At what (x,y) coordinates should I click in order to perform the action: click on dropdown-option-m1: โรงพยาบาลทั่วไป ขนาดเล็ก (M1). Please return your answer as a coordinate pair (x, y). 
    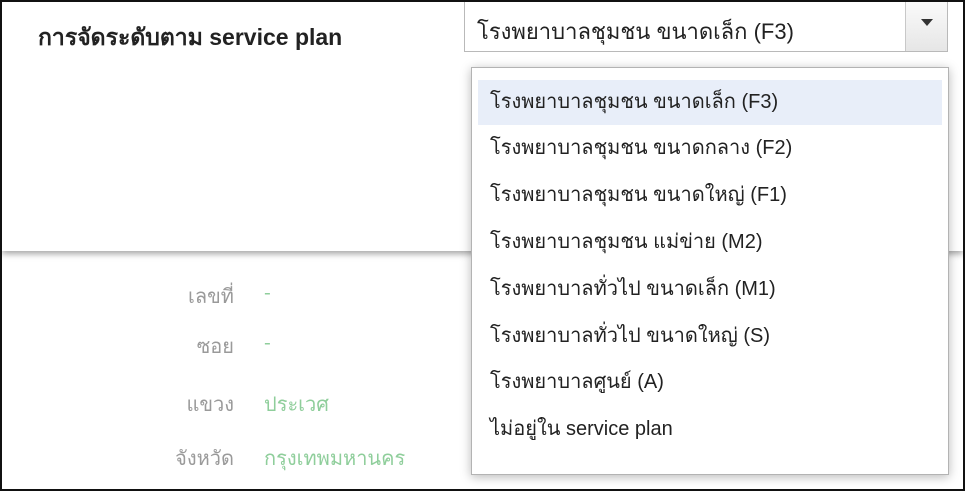
    Looking at the image, I should click on (710, 289).